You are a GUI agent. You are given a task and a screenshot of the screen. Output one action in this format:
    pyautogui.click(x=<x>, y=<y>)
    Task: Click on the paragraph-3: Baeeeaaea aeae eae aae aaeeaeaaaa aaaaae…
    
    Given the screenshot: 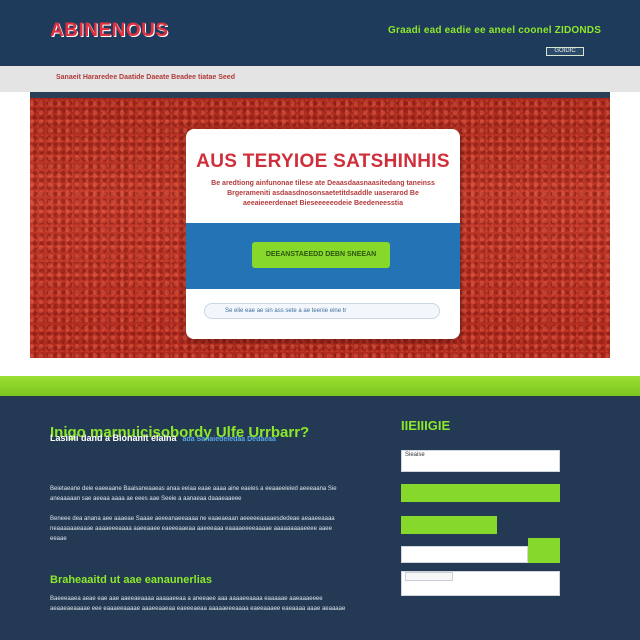 What is the action you would take?
    pyautogui.click(x=198, y=604)
    